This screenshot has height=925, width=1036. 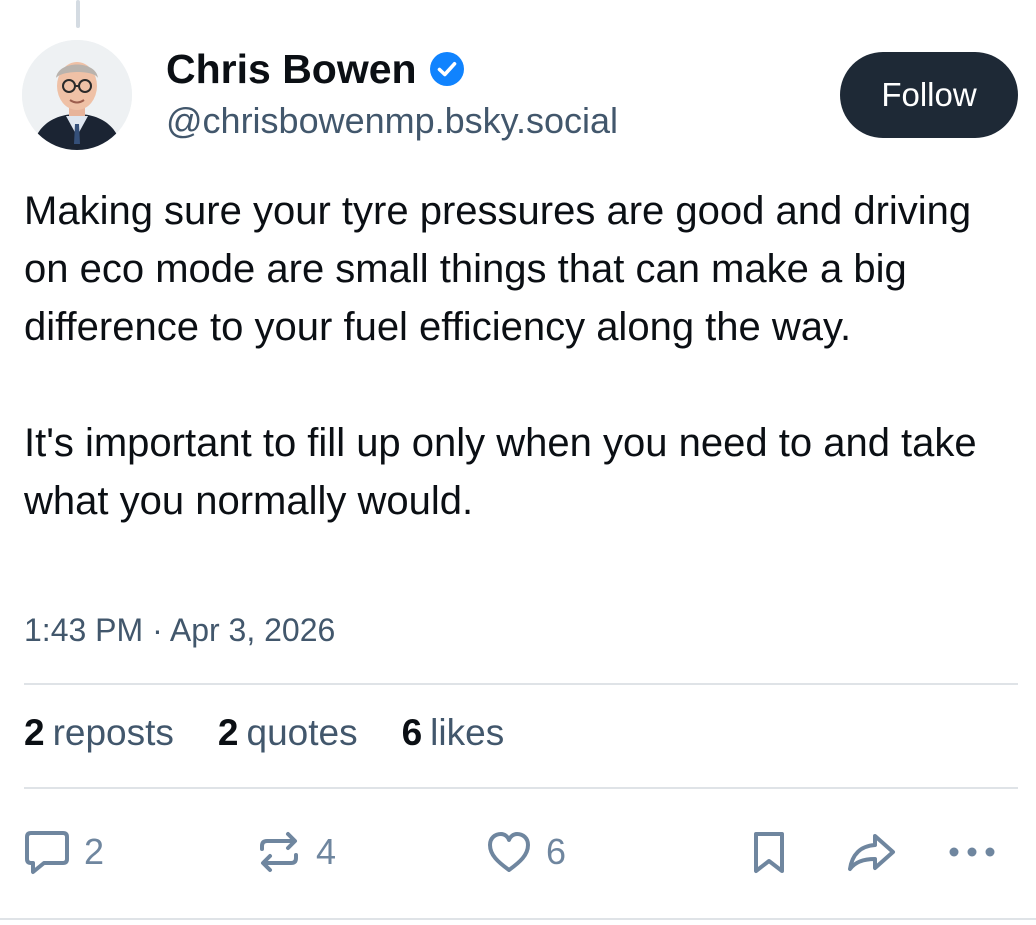 I want to click on reply-bubble-icon, so click(x=47, y=852).